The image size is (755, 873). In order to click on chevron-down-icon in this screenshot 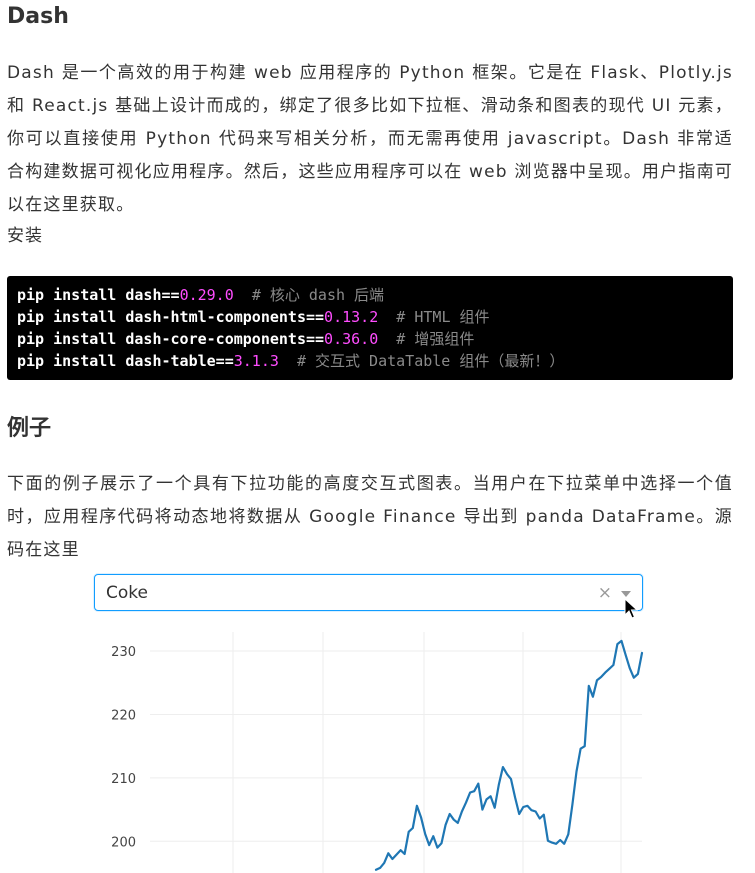, I will do `click(626, 594)`.